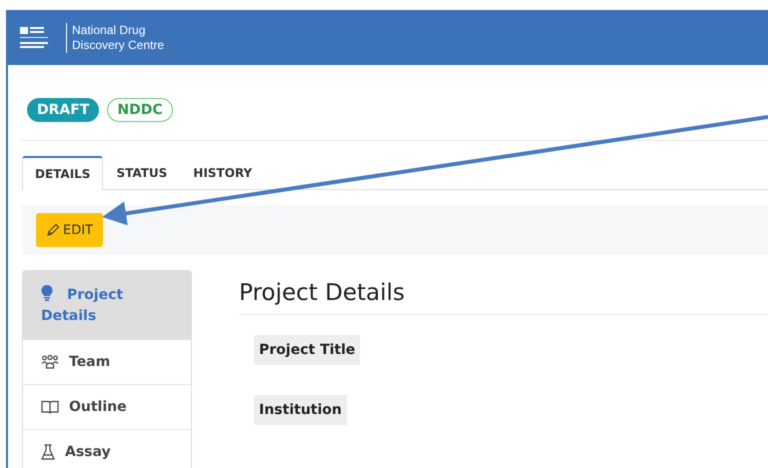 This screenshot has width=768, height=468. Describe the element at coordinates (115, 37) in the screenshot. I see `app-title: National Drug Discovery Centre` at that location.